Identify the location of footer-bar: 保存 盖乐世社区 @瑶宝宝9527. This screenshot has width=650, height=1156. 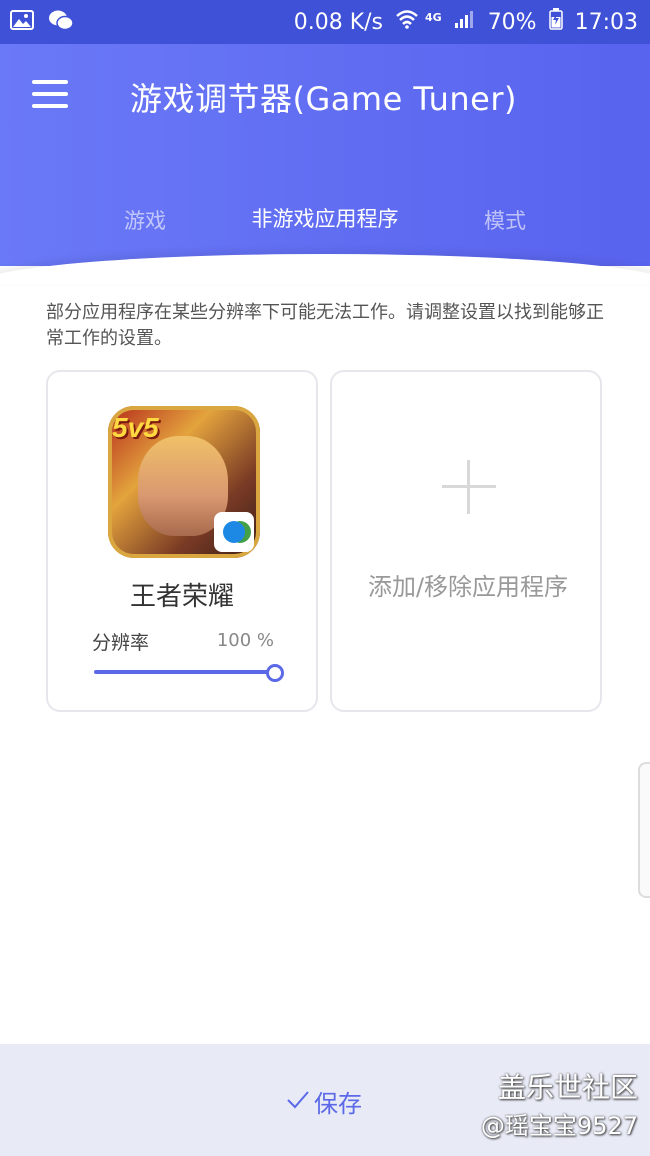
(325, 1100).